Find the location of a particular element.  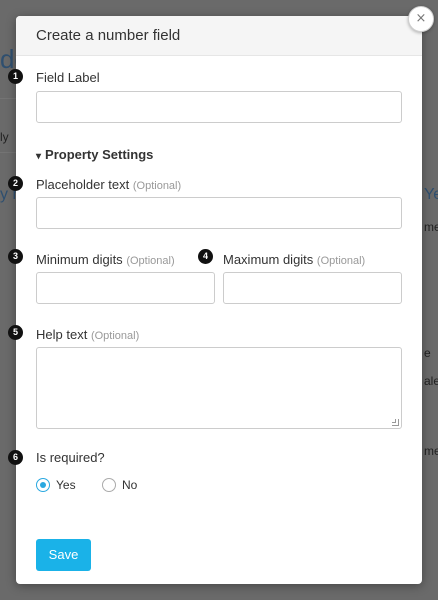

background-text-fragment: e is located at coordinates (427, 353).